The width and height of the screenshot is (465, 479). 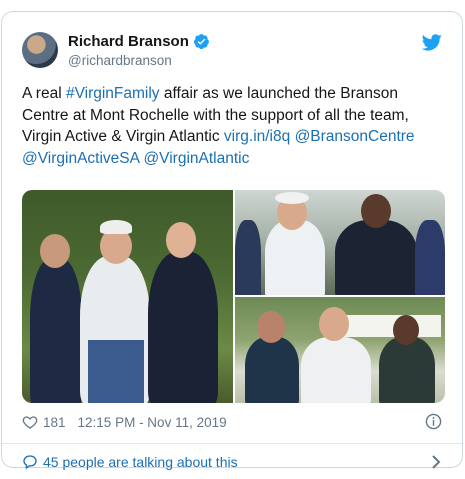 I want to click on speech-bubble-icon, so click(x=30, y=462).